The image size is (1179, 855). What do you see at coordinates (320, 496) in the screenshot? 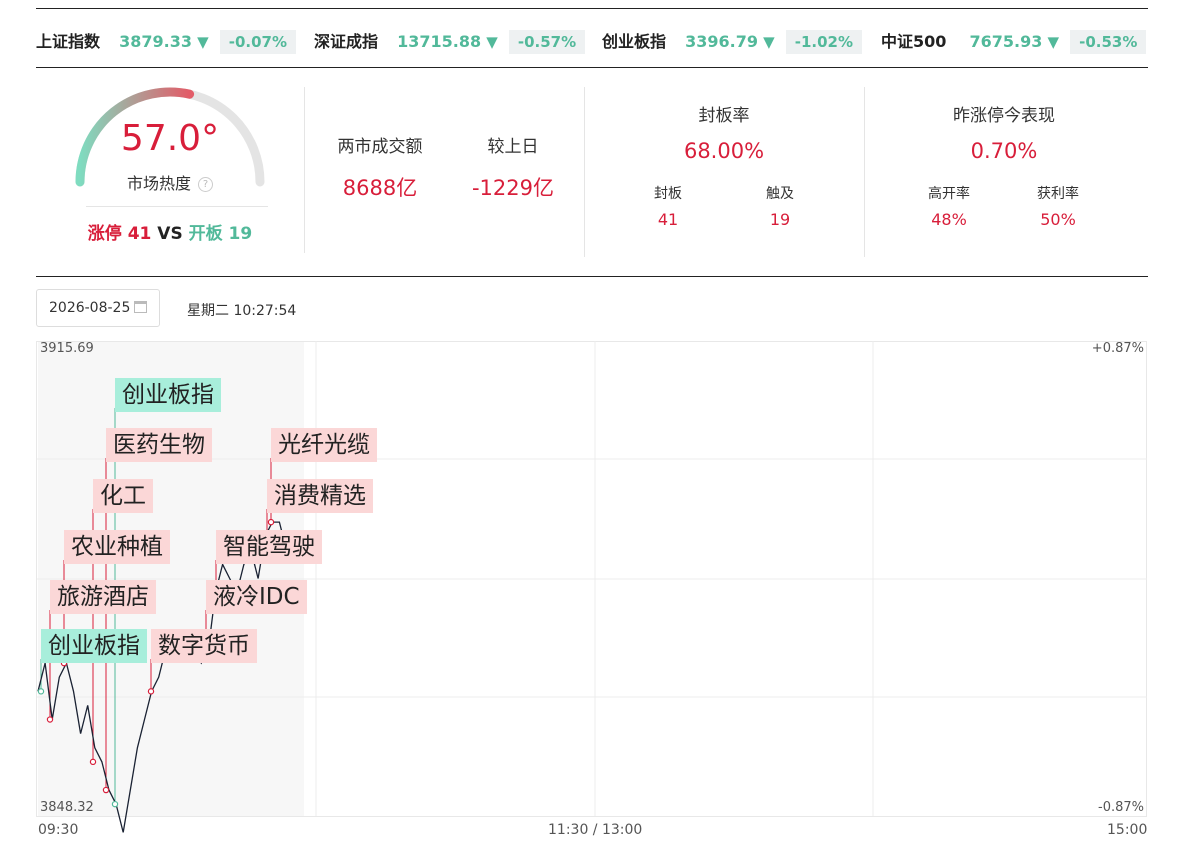
I see `sector-tag: 消费精选` at bounding box center [320, 496].